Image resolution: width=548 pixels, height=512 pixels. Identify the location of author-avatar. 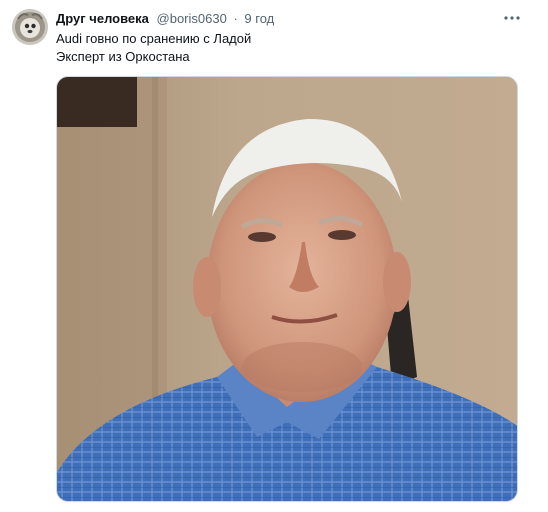
(30, 27).